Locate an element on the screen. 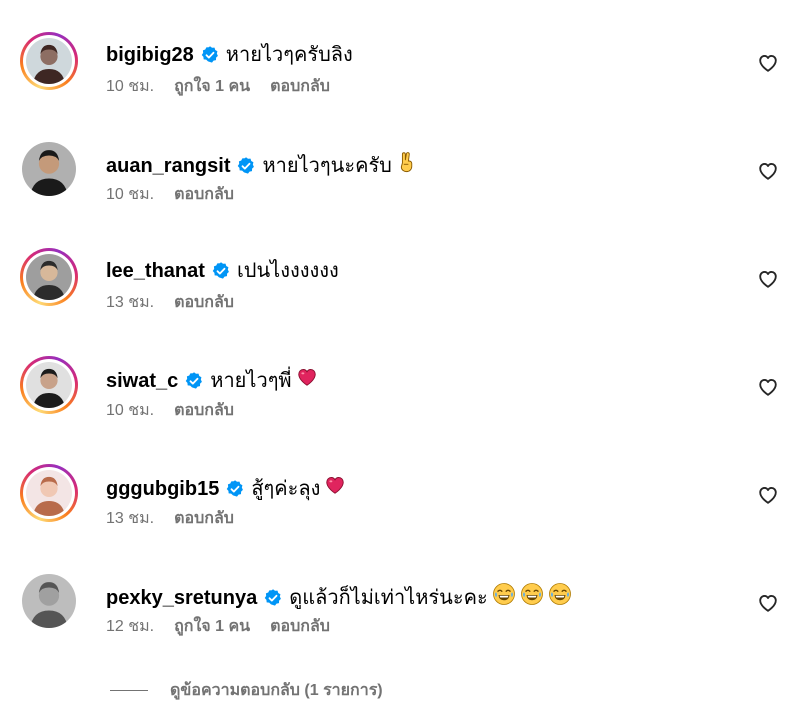 The width and height of the screenshot is (800, 720). comment-header: auan_rangsit หายไวๆนะครับ is located at coordinates (262, 165).